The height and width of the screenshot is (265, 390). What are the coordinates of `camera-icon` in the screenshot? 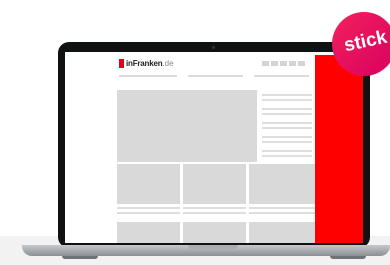 It's located at (213, 47).